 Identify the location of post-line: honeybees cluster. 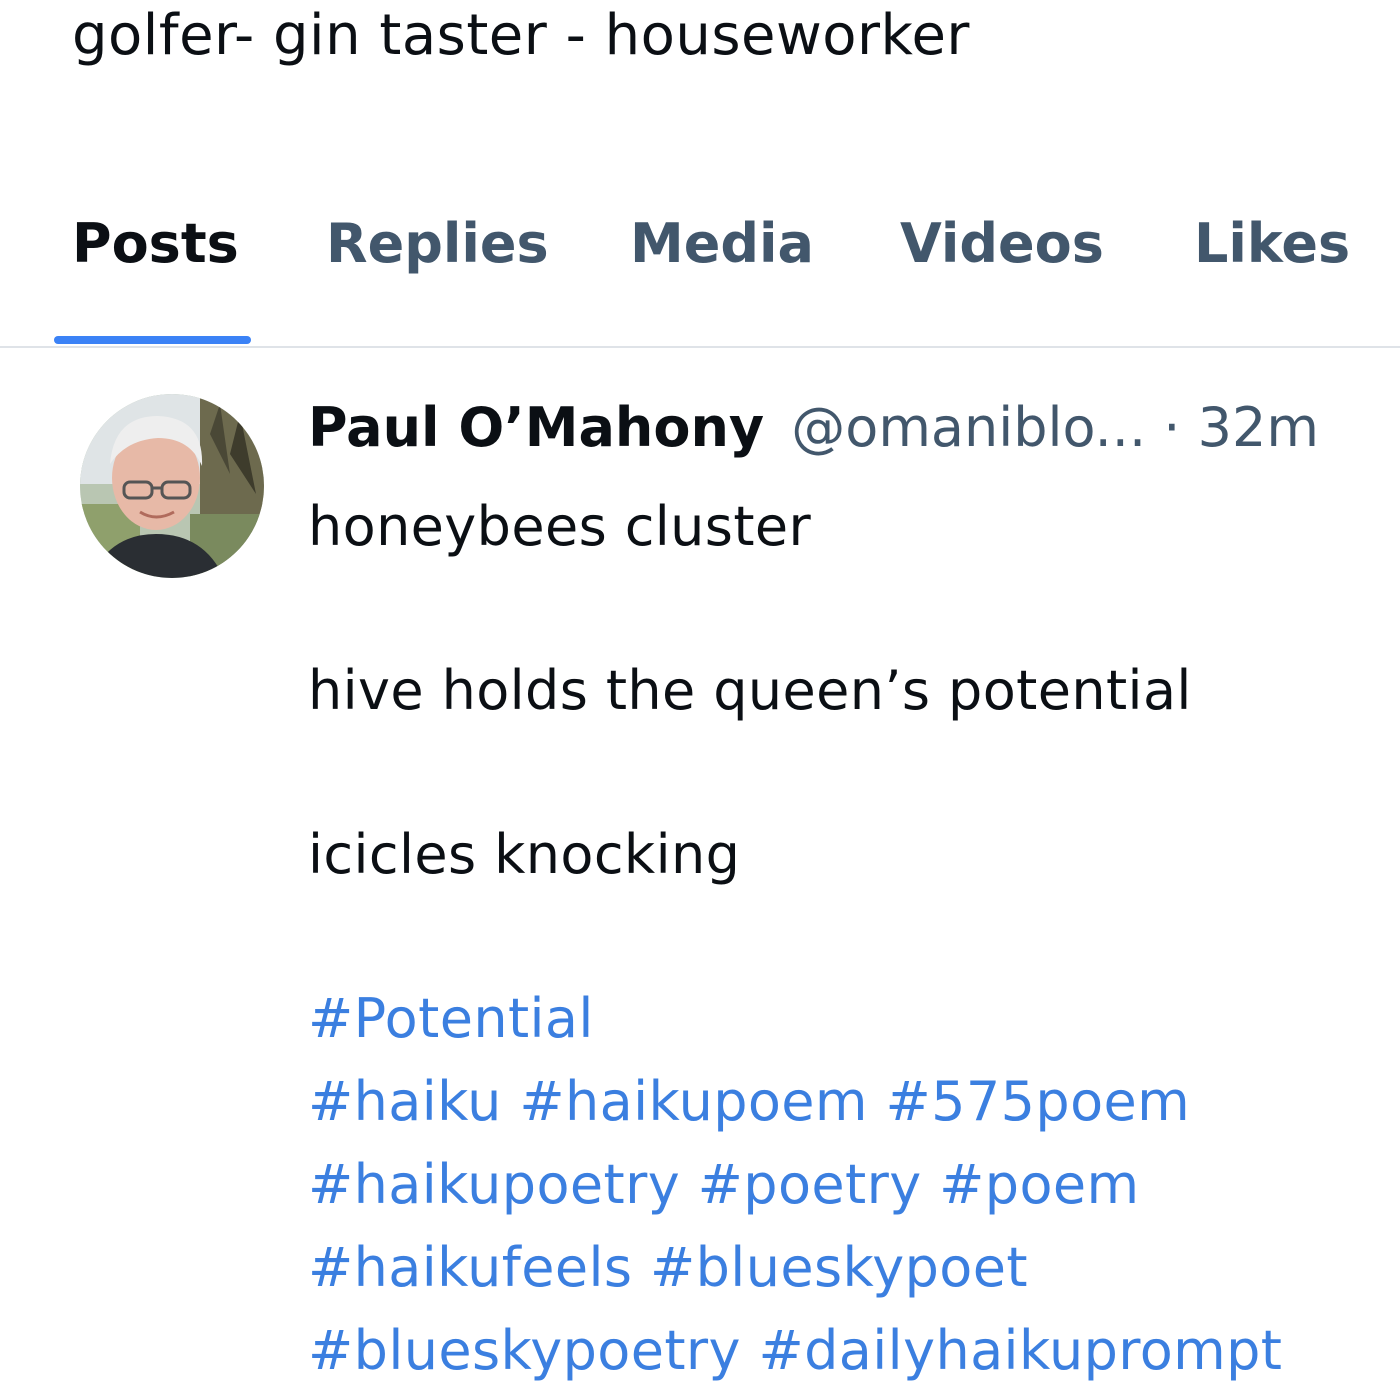
(560, 526).